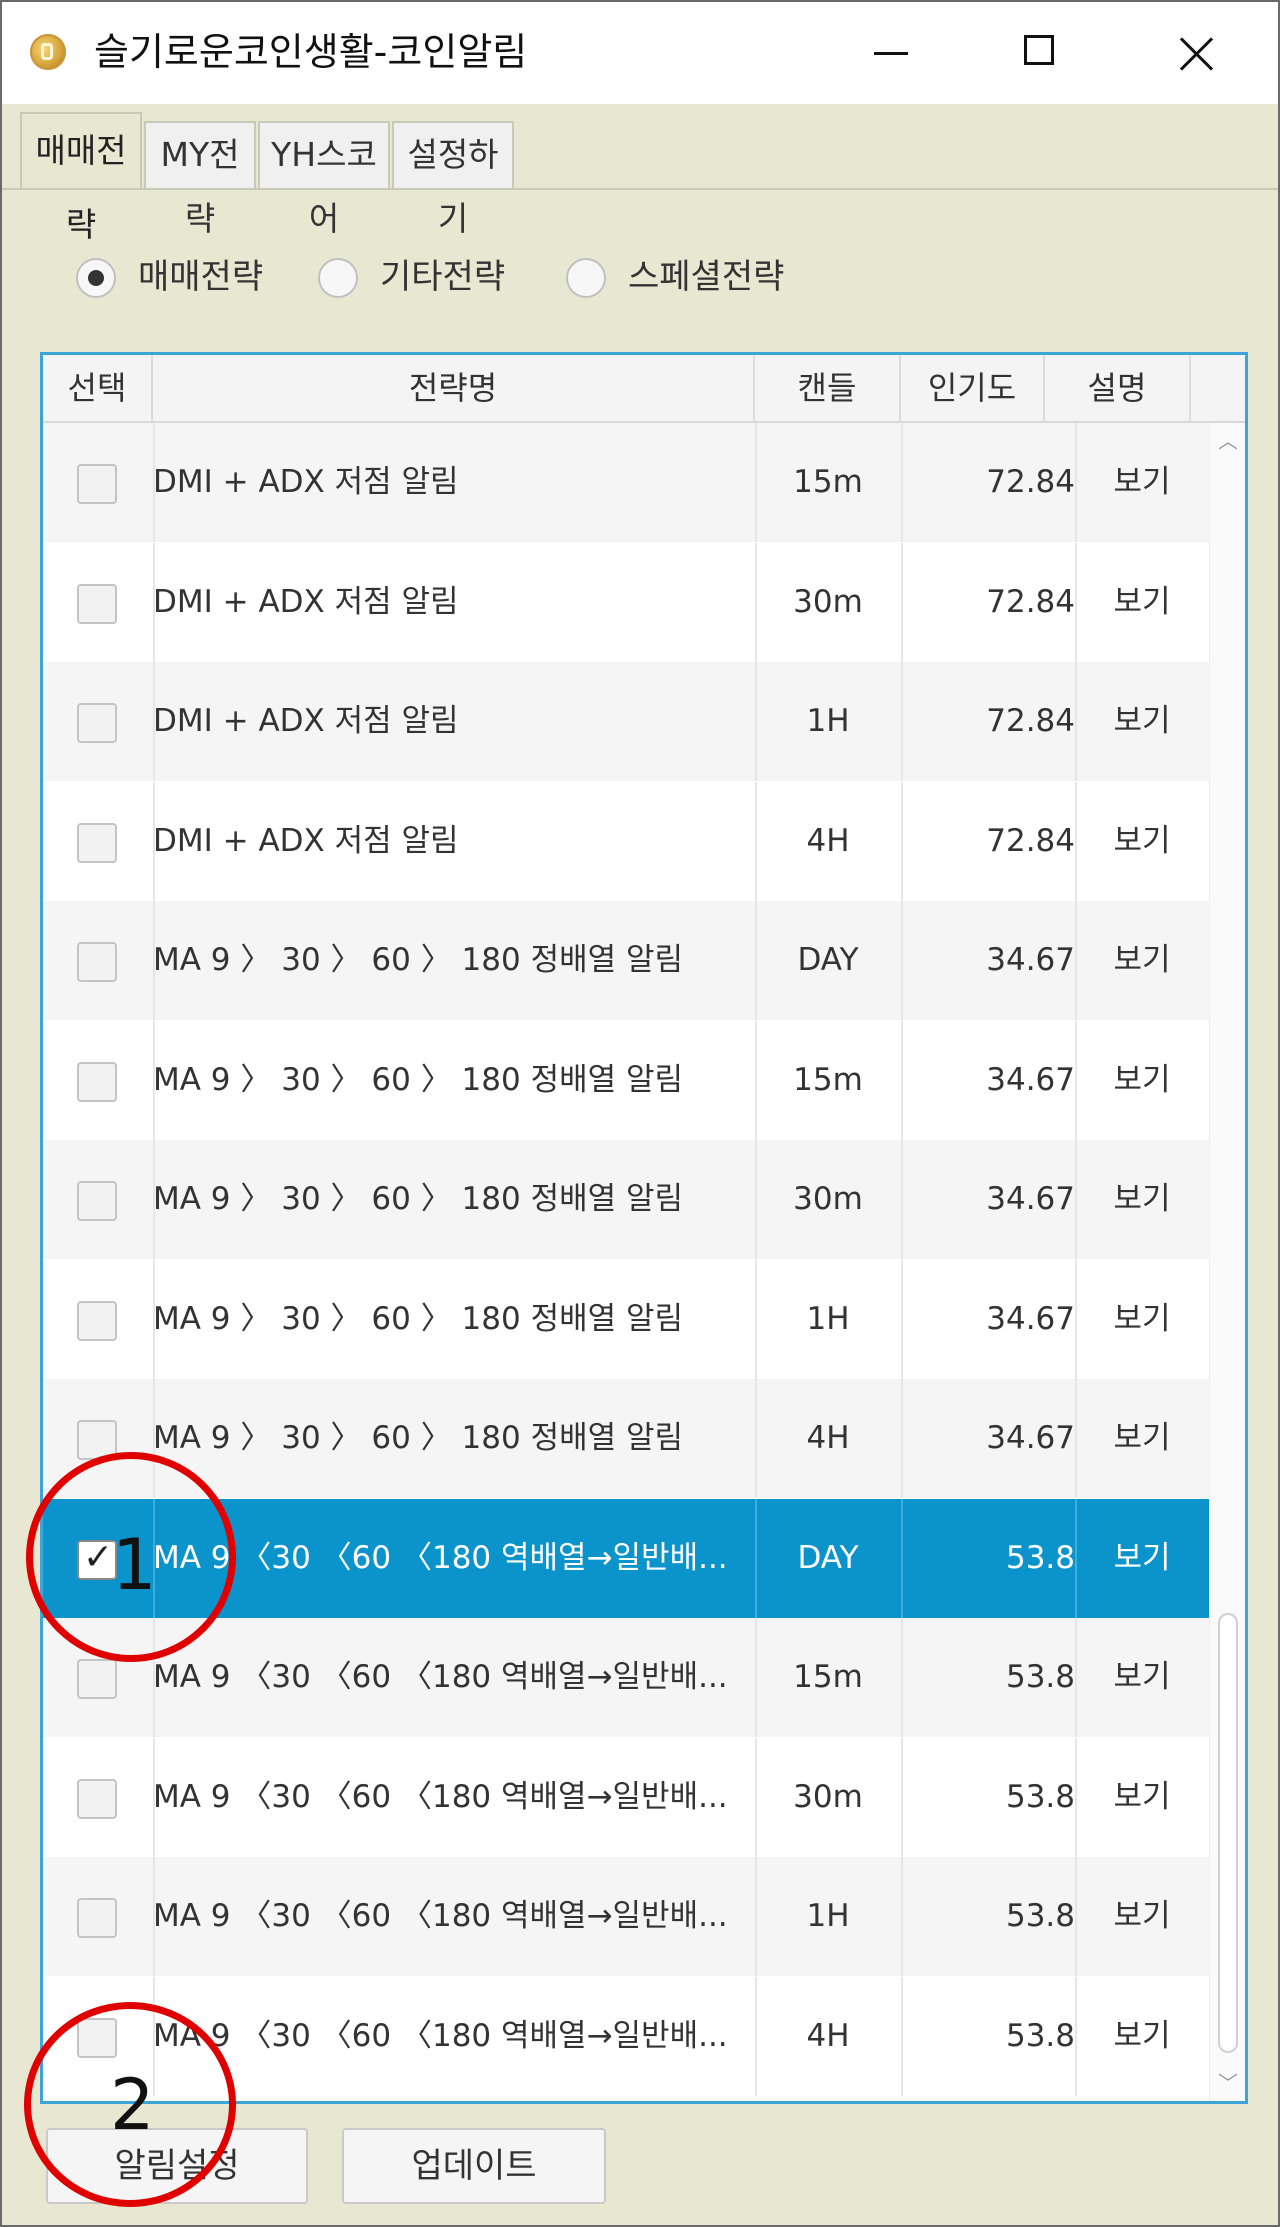  I want to click on table-row: DMI + ADX 저점 알림 1H 72.84 보기, so click(626, 721).